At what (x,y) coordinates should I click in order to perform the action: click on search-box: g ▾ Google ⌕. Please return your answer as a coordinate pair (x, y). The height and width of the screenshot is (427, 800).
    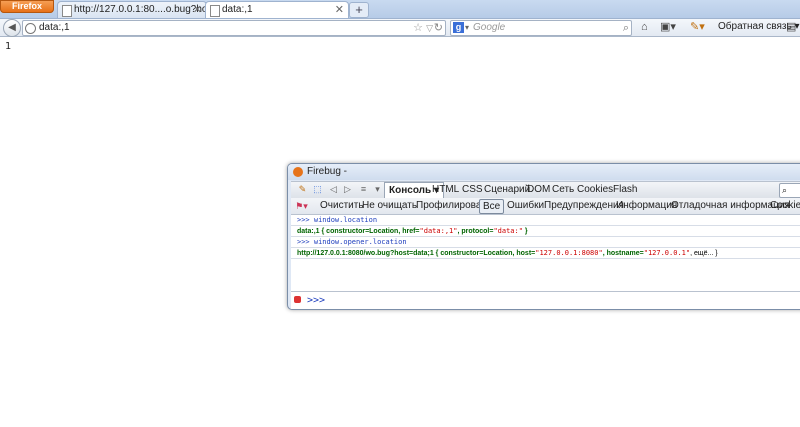
    Looking at the image, I should click on (541, 28).